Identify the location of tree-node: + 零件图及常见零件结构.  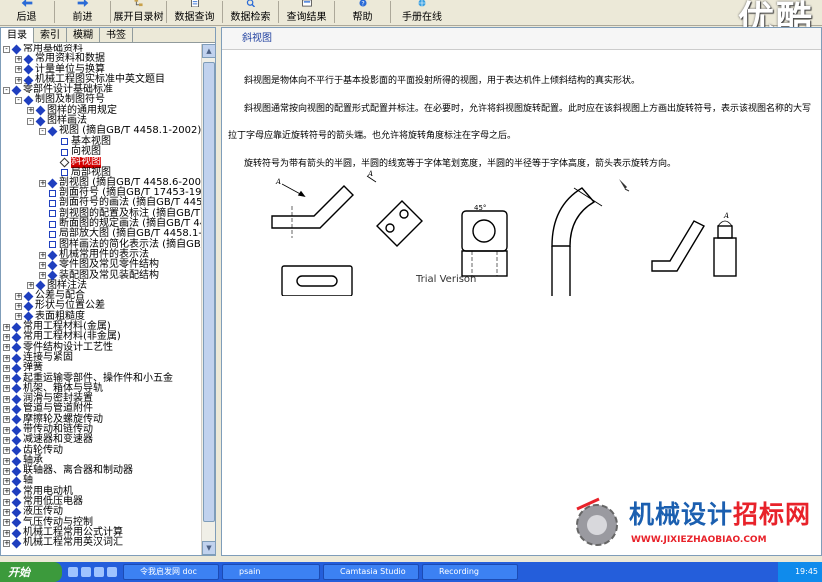
(101, 265).